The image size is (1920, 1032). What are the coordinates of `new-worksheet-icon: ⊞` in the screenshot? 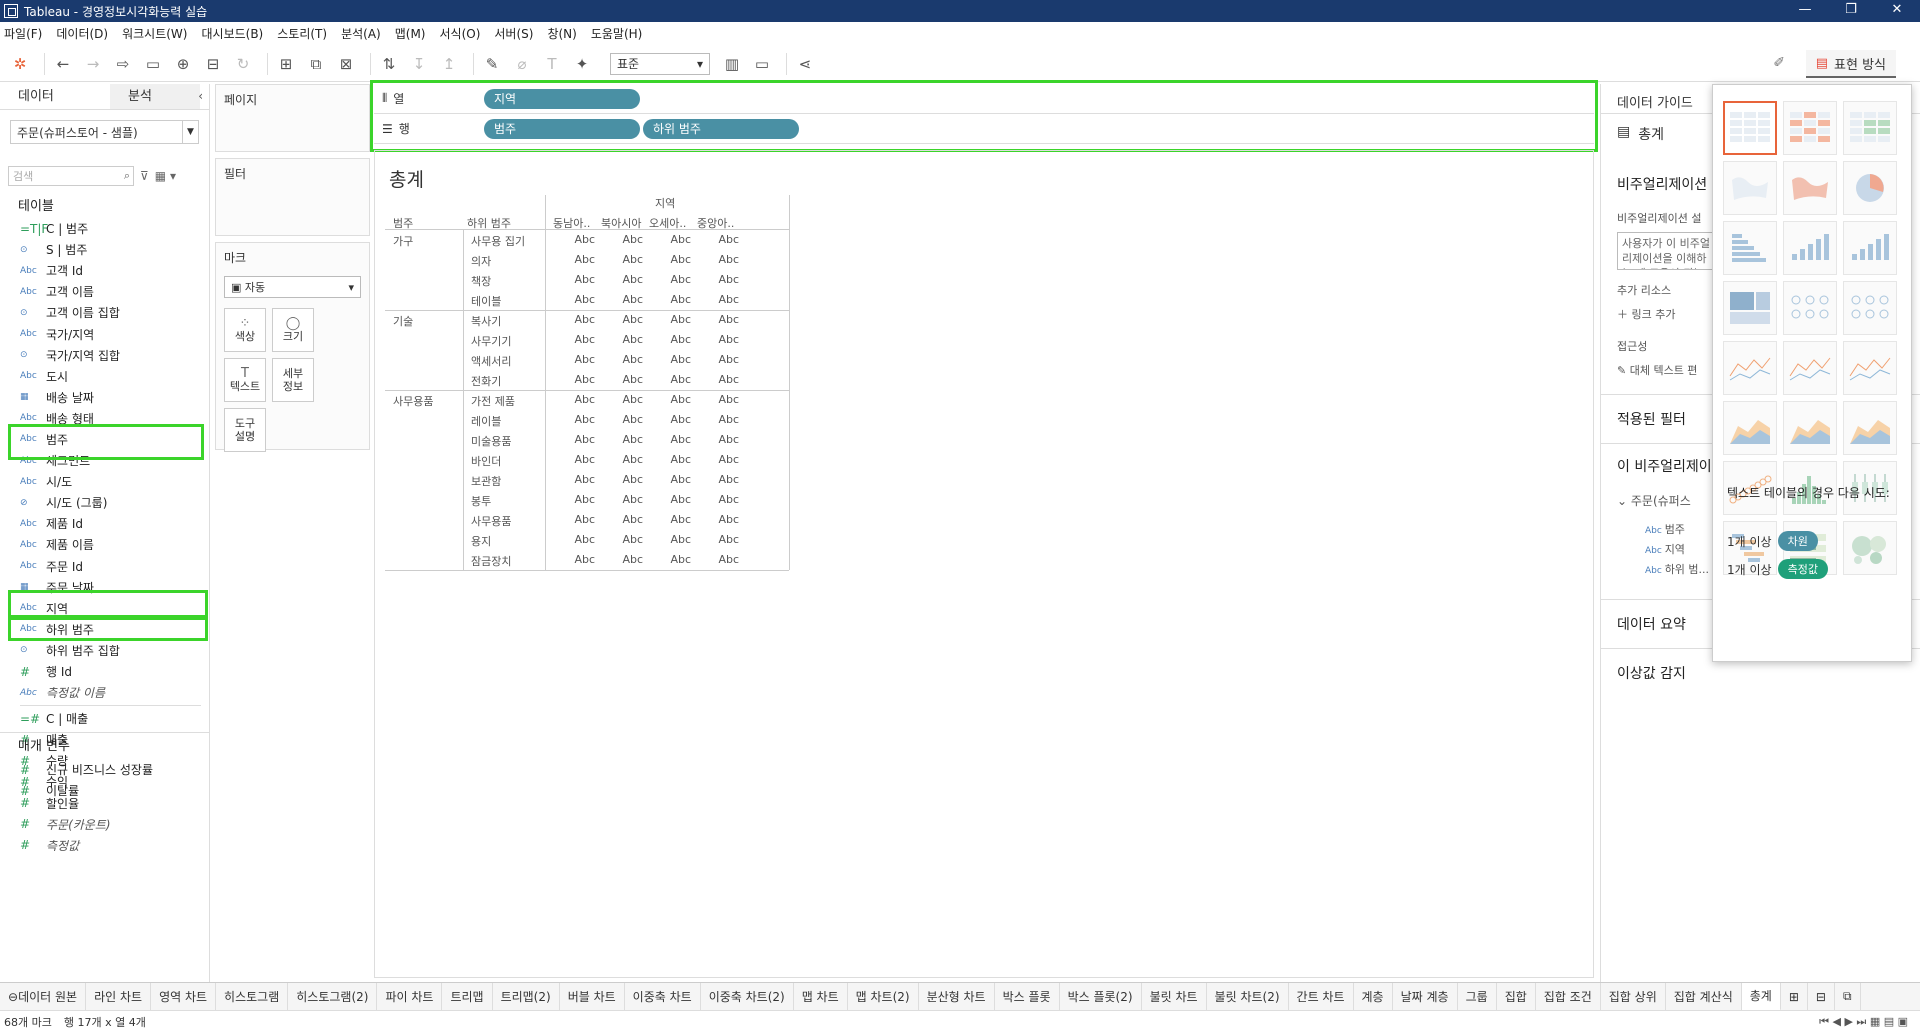 It's located at (286, 64).